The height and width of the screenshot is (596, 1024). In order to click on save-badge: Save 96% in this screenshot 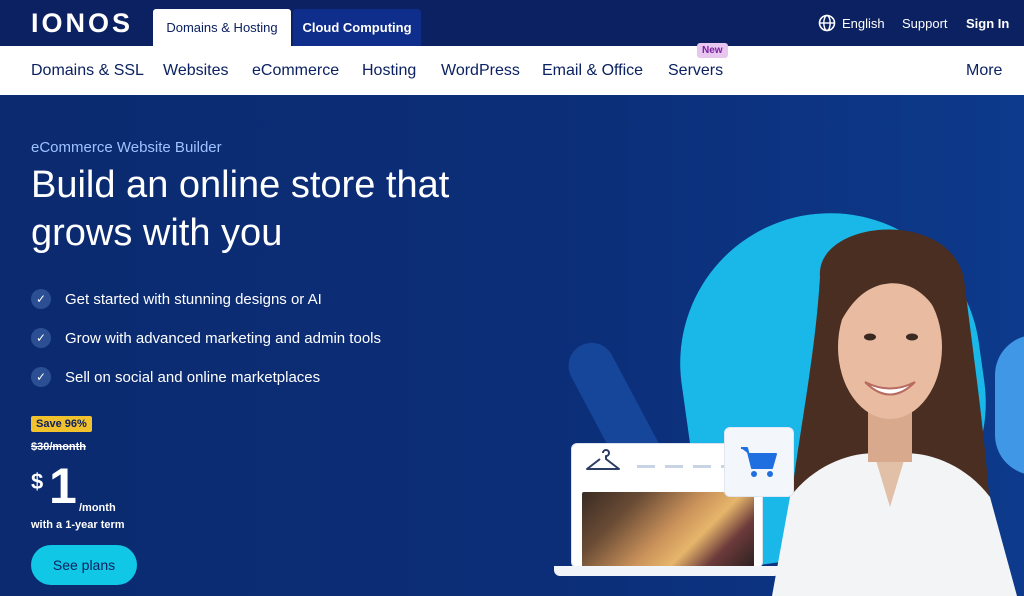, I will do `click(61, 424)`.